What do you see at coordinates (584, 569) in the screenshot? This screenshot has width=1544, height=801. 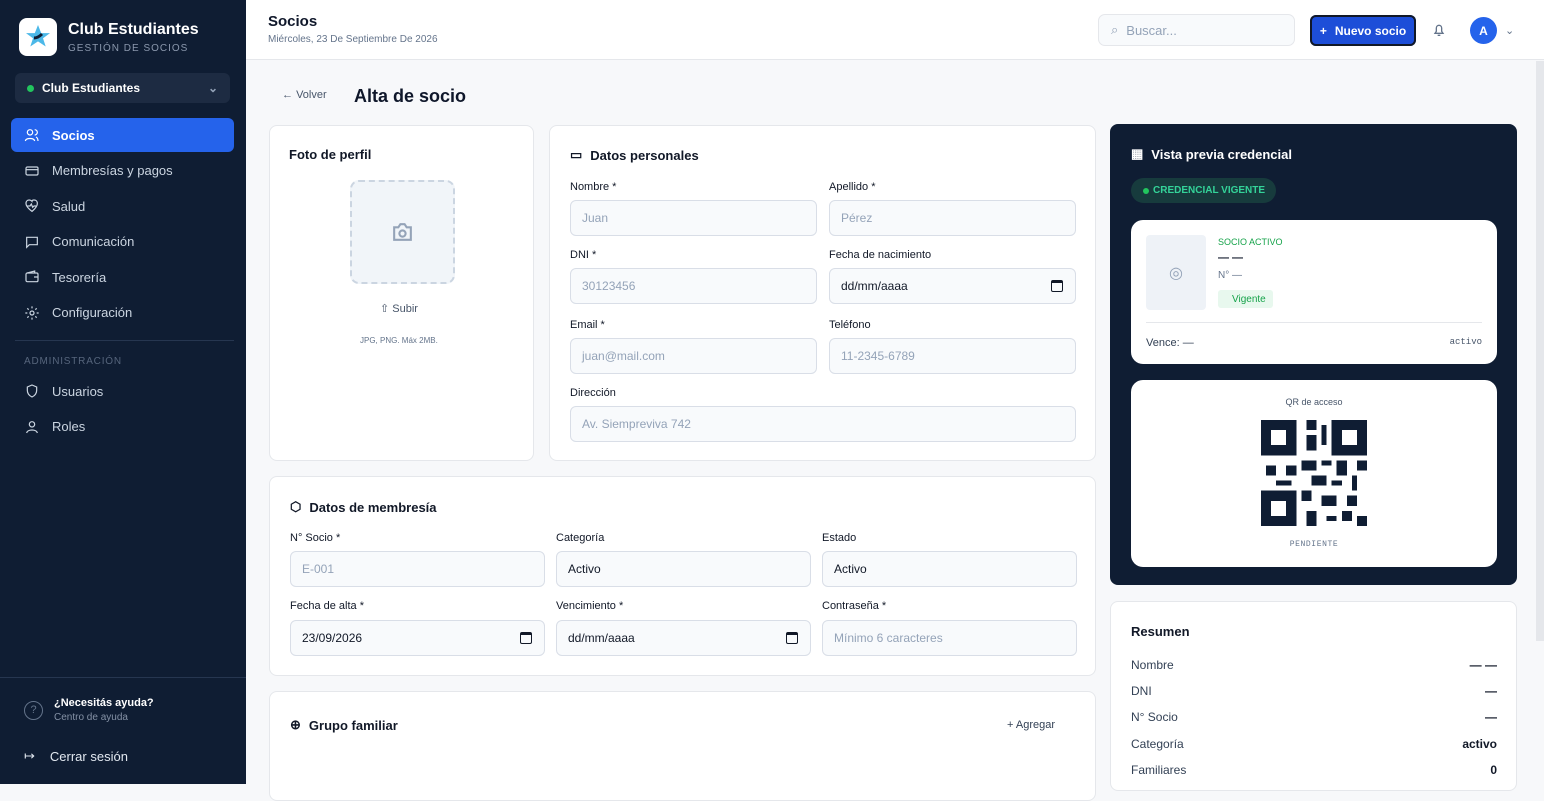 I see `category-value: Activo` at bounding box center [584, 569].